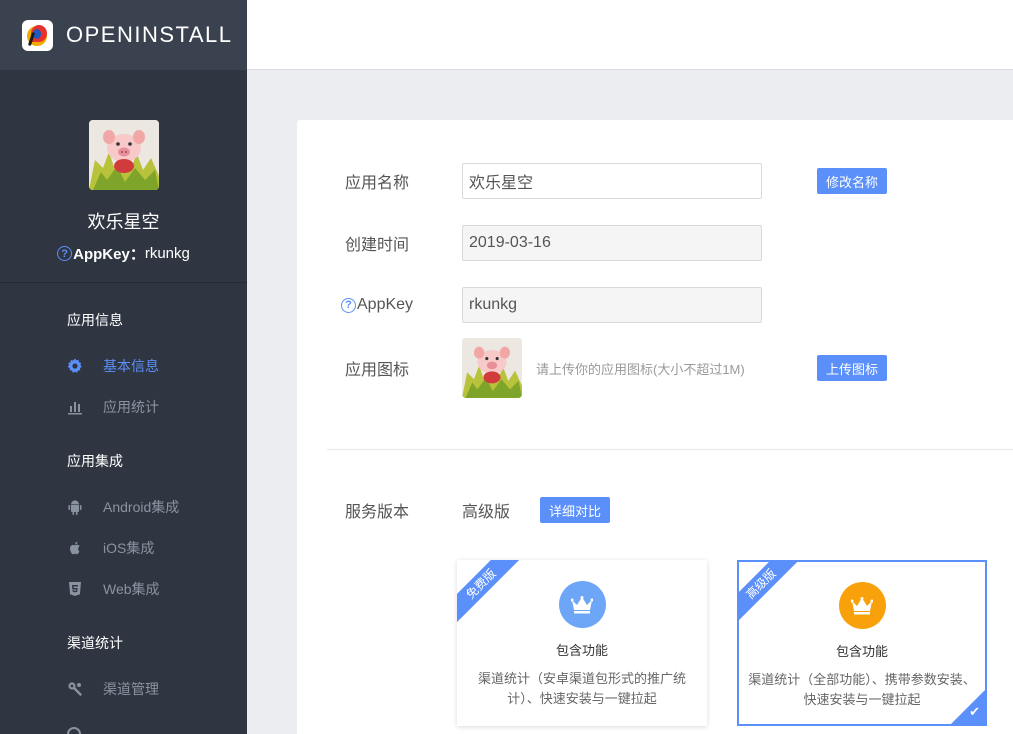 This screenshot has height=734, width=1013. What do you see at coordinates (377, 183) in the screenshot?
I see `app-name-label: 应用名称` at bounding box center [377, 183].